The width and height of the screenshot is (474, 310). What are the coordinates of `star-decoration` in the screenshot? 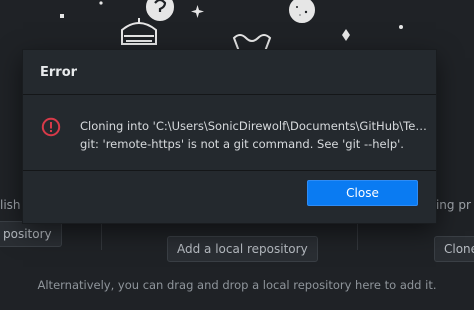 It's located at (197, 11).